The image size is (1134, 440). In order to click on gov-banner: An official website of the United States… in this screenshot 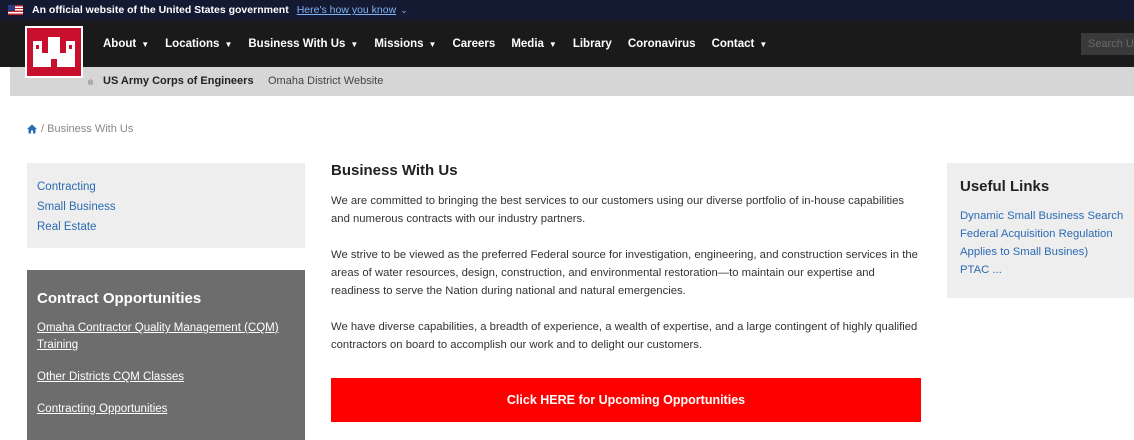, I will do `click(567, 10)`.